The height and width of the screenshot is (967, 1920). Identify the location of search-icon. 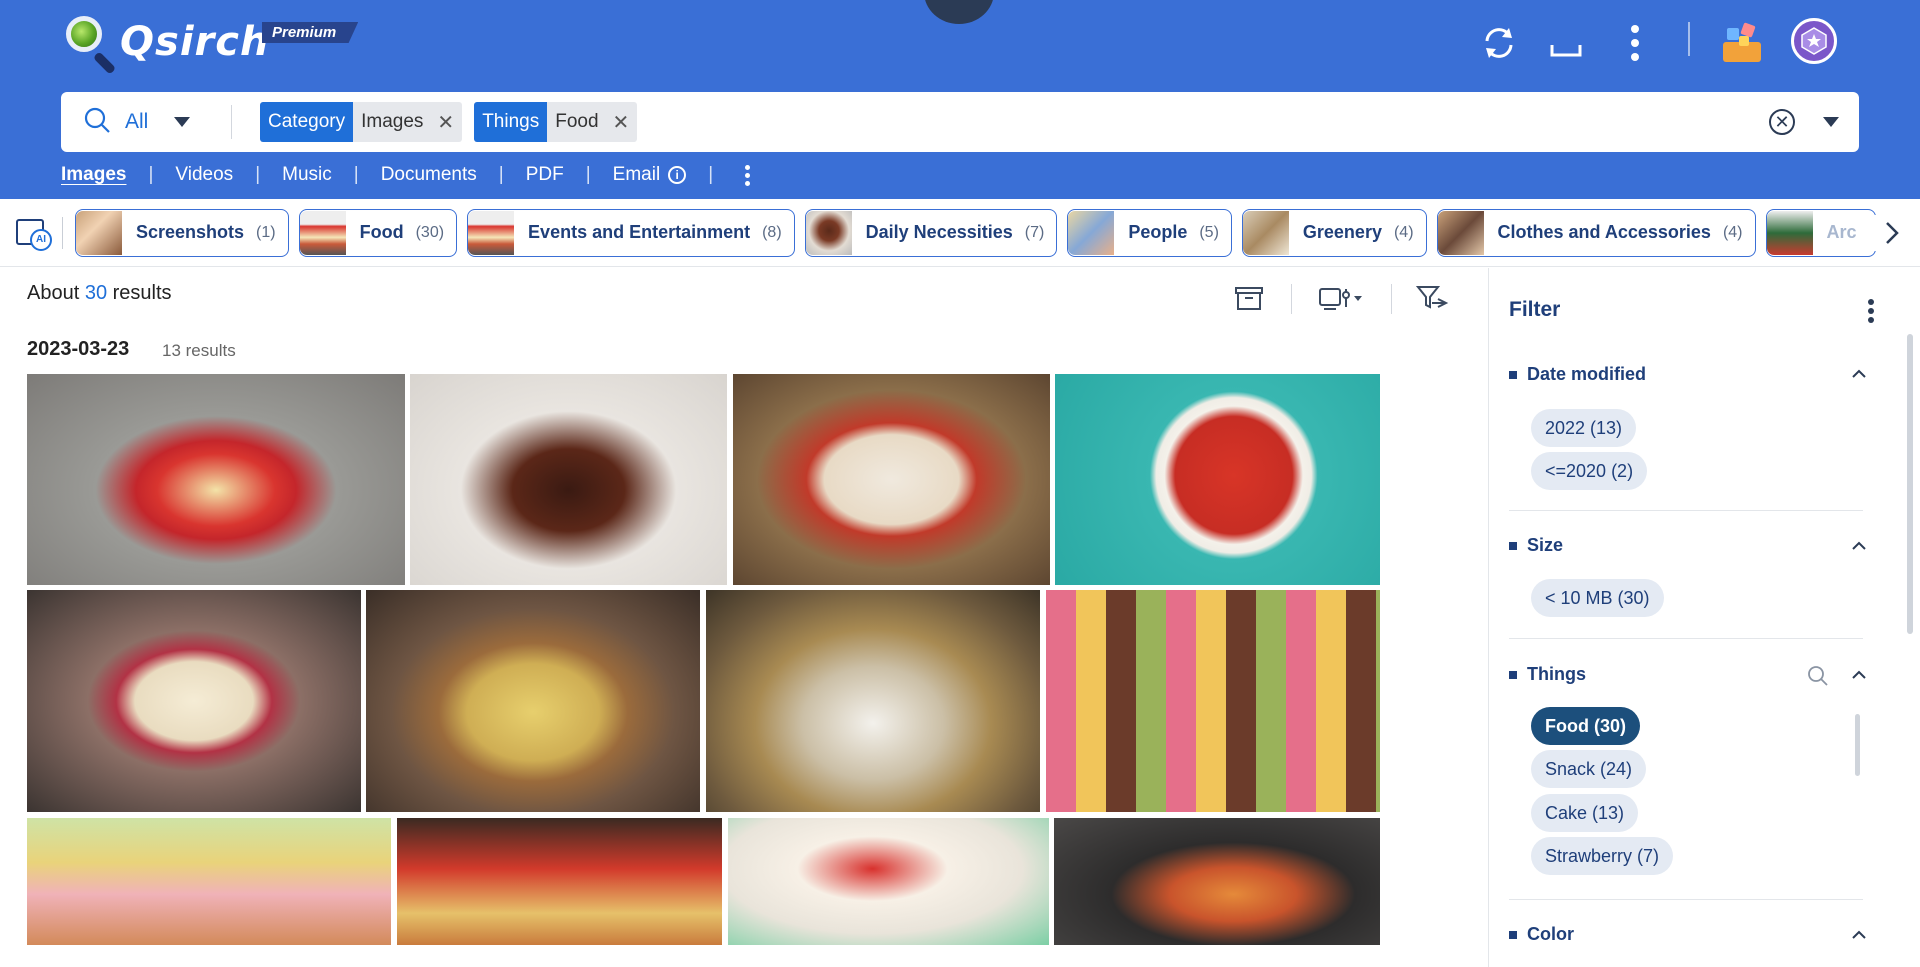
(1818, 678).